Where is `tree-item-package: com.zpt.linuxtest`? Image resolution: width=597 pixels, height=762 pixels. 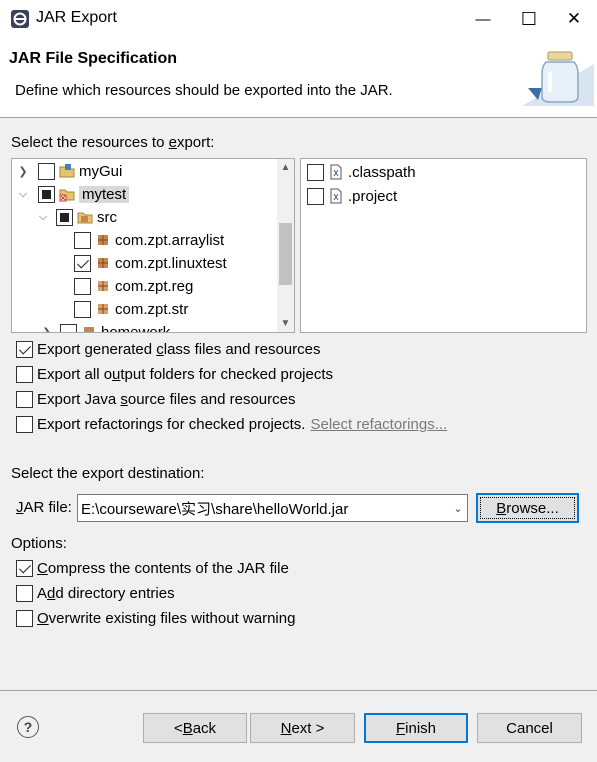 tree-item-package: com.zpt.linuxtest is located at coordinates (150, 263).